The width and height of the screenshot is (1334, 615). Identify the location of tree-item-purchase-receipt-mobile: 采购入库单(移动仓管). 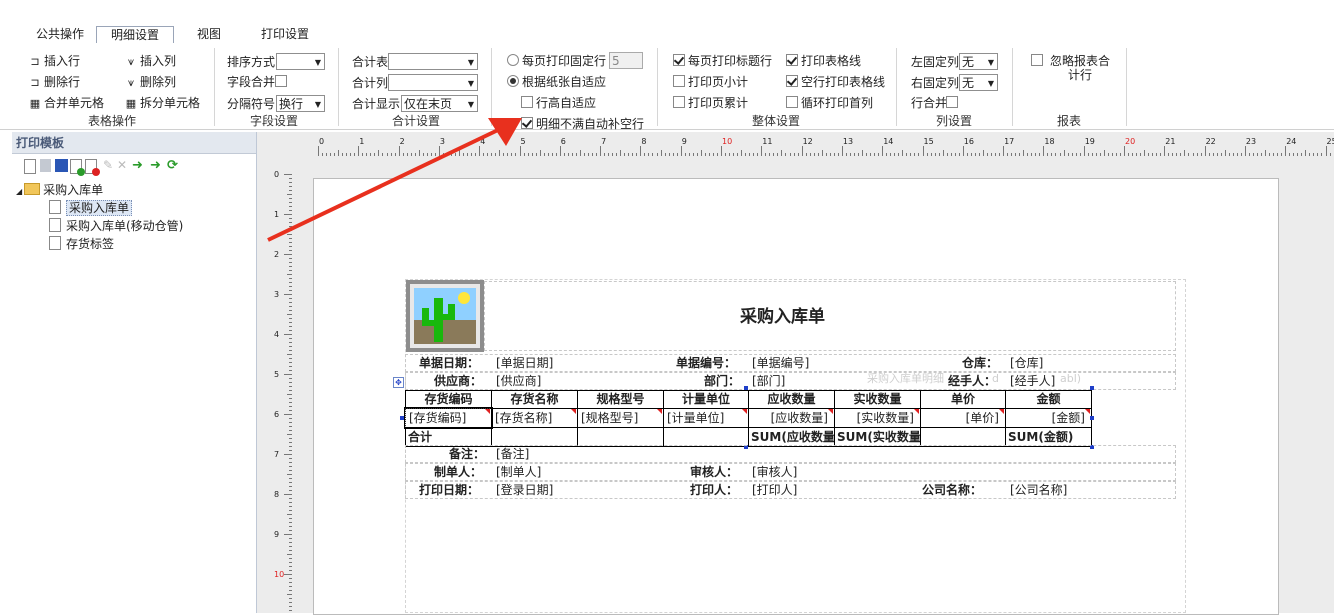
(116, 225).